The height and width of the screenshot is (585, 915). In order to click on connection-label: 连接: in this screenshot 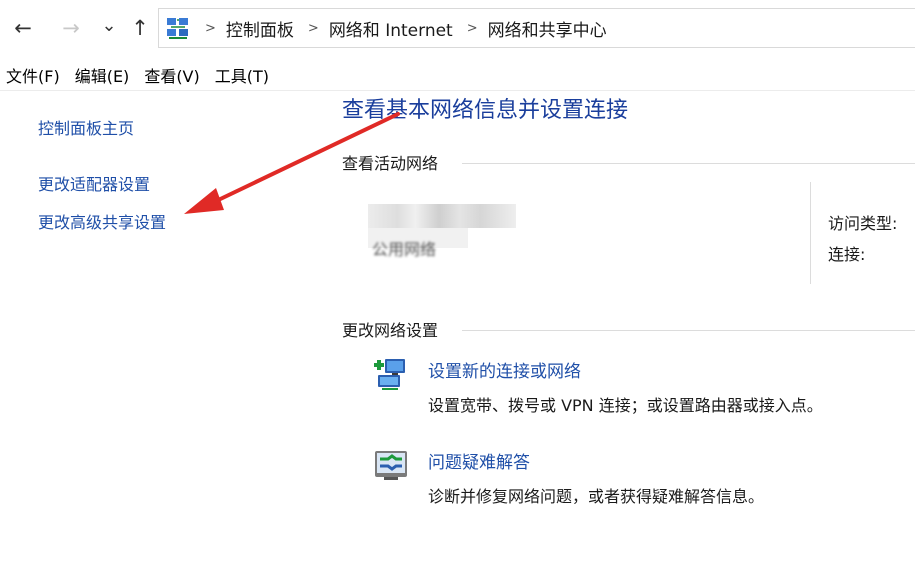, I will do `click(847, 254)`.